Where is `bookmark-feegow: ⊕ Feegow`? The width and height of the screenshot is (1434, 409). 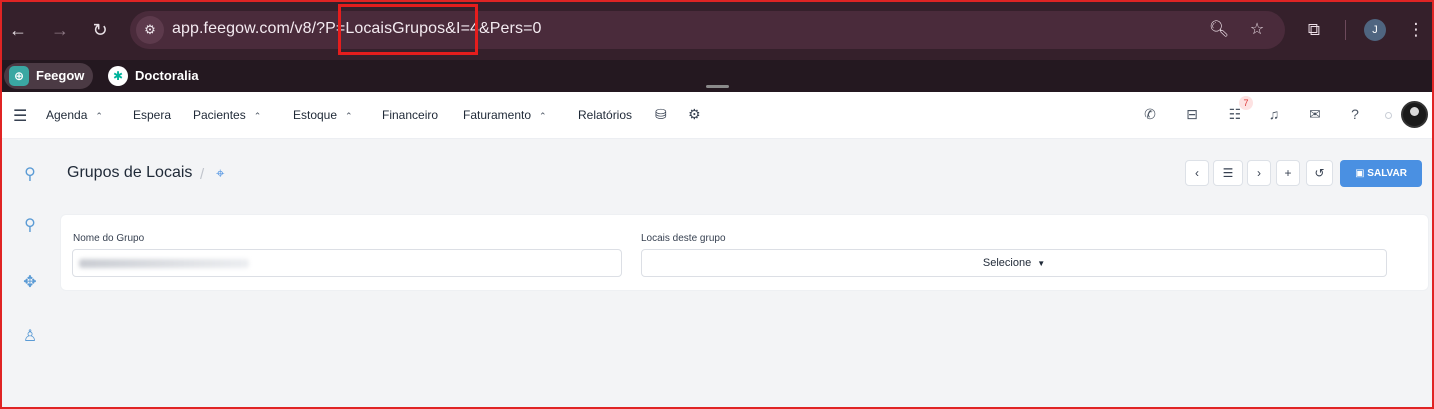
bookmark-feegow: ⊕ Feegow is located at coordinates (49, 76).